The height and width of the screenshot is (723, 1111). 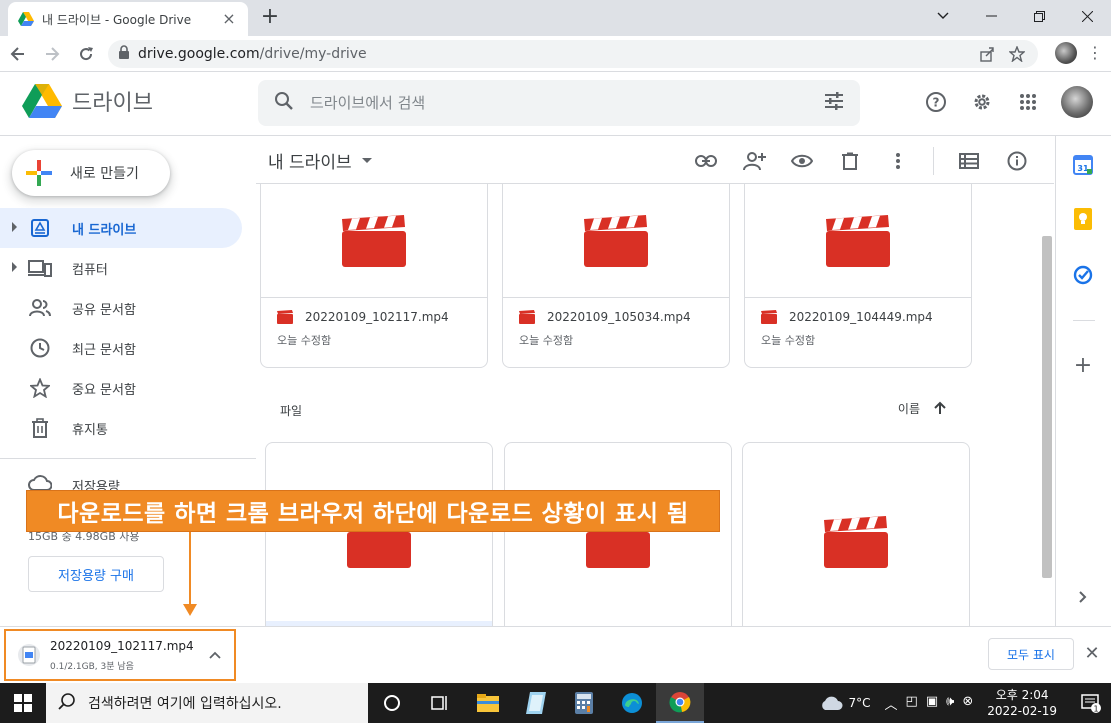 What do you see at coordinates (121, 308) in the screenshot?
I see `sidebar-item-shared: 공유 문서함` at bounding box center [121, 308].